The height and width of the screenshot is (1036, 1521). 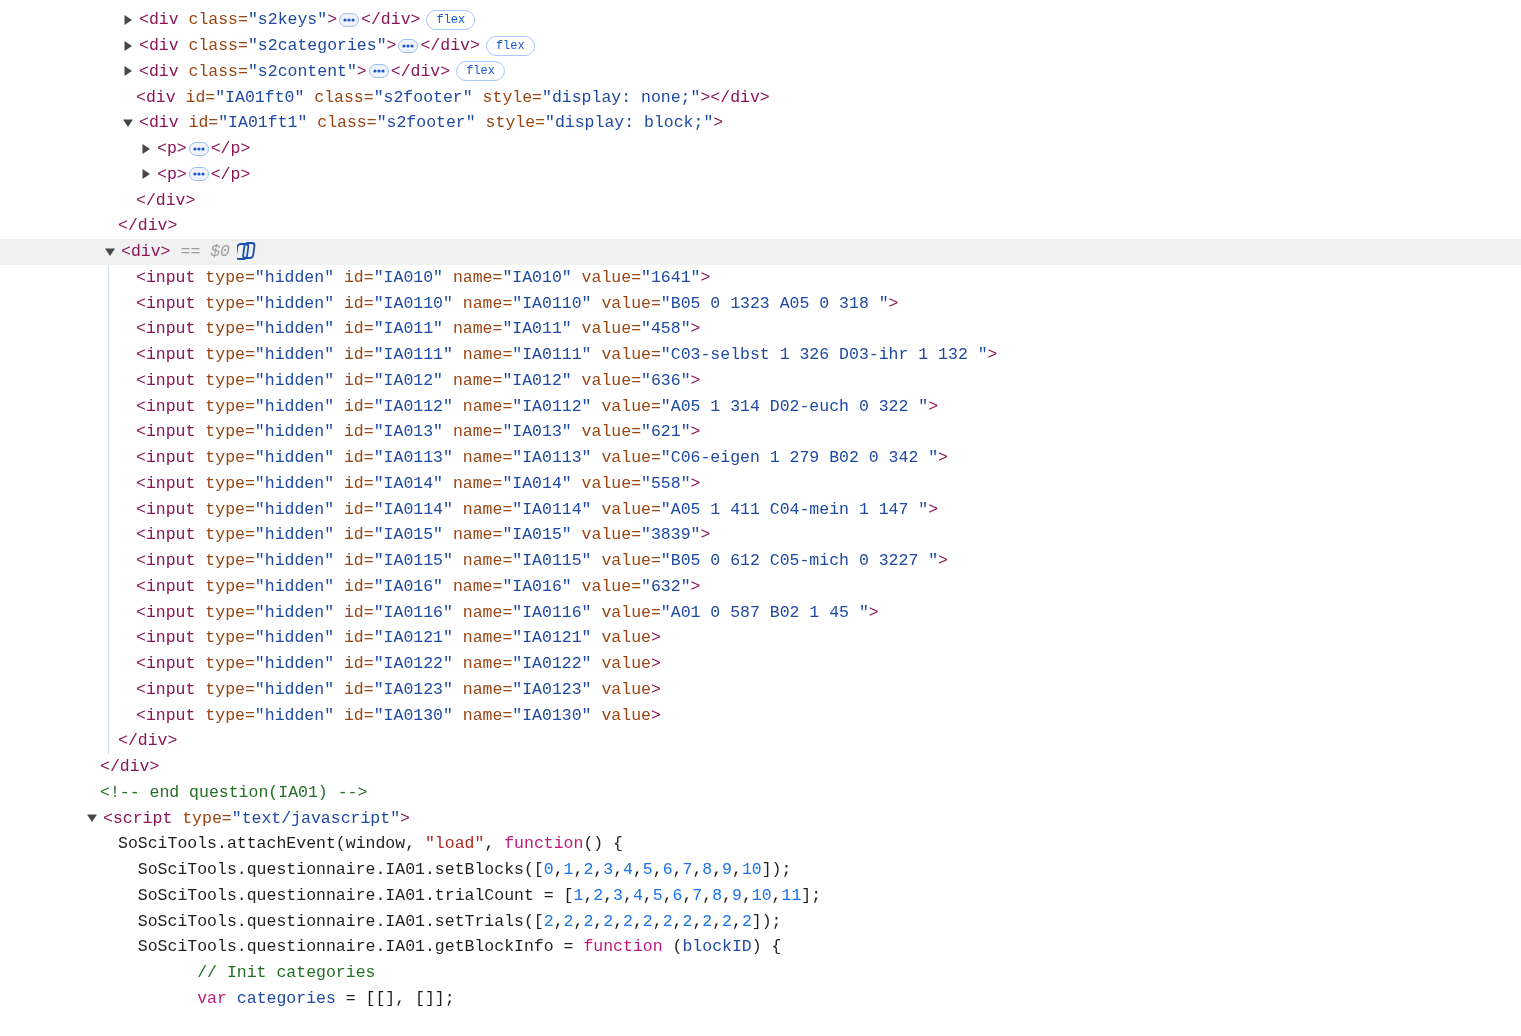 I want to click on html-tag-line: <input type="hidden" id="IA0114" name="IA0114" value="A05 1 411 C04-mein 1 147 ">, so click(x=537, y=509).